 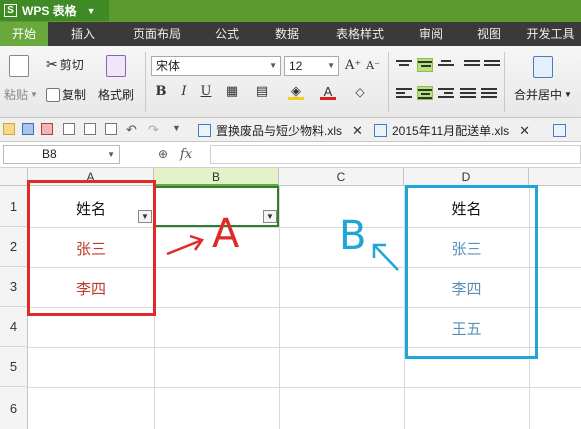 I want to click on annotation-arrows, so click(x=282, y=252).